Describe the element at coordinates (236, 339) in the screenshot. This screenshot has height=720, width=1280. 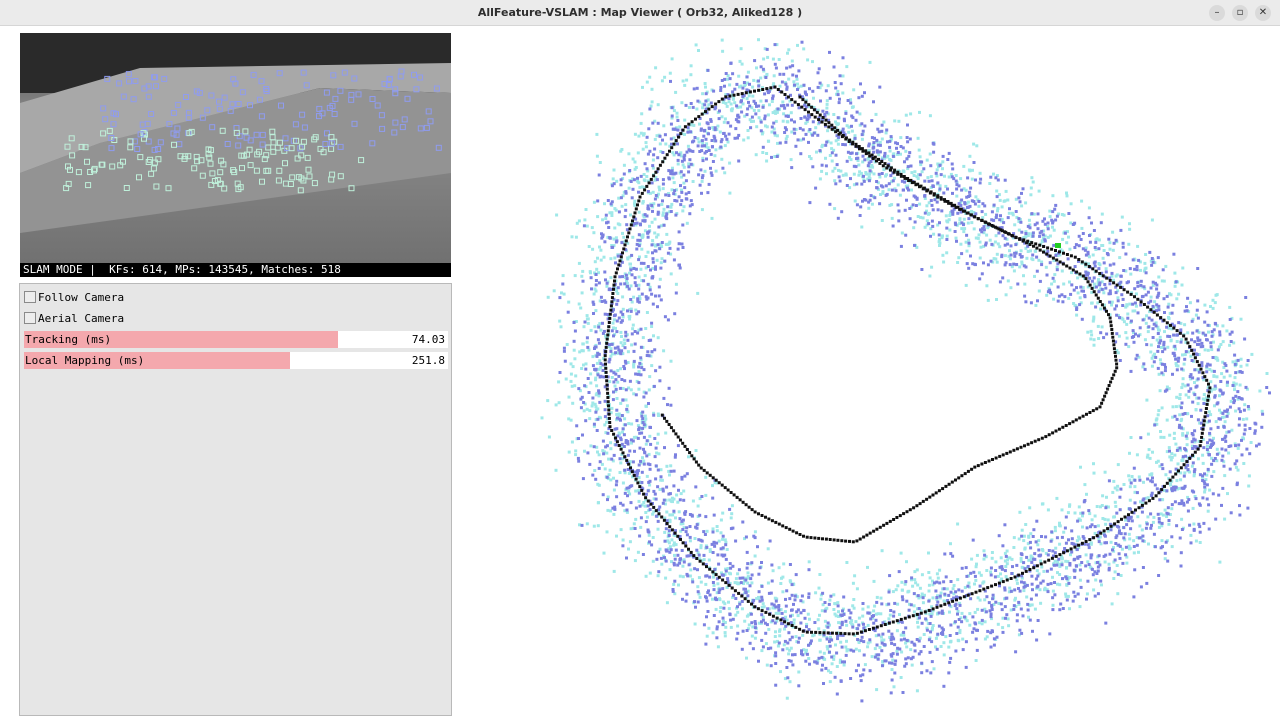
I see `tracking-time-bar: Tracking (ms) 74.03` at that location.